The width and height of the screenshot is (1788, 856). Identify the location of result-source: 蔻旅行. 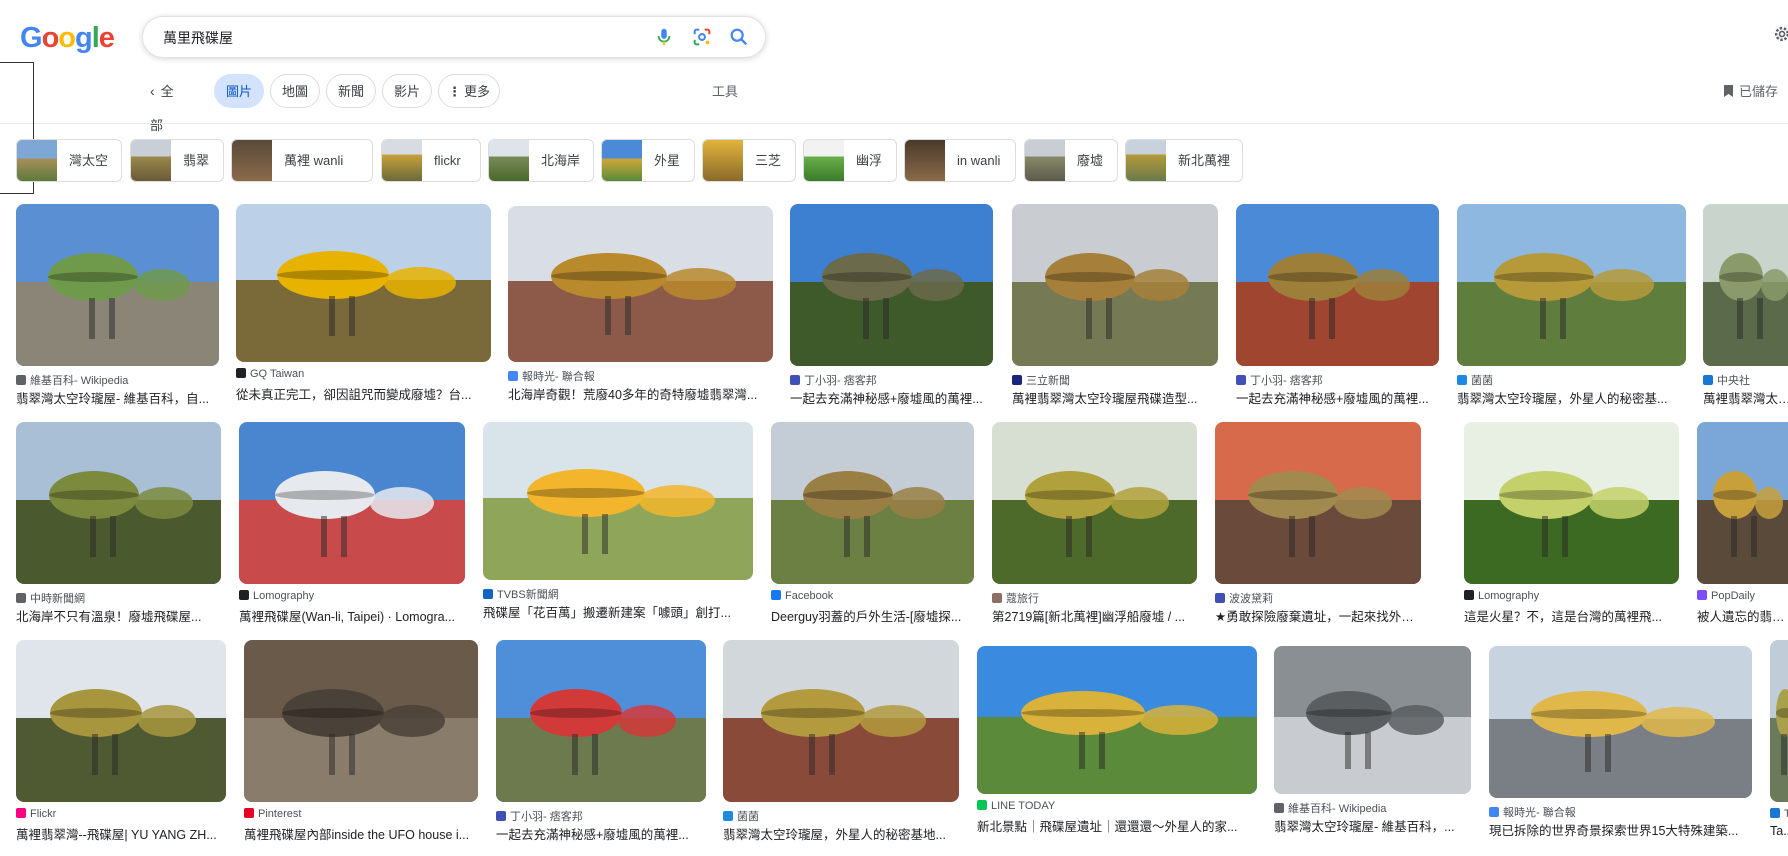
(1094, 598).